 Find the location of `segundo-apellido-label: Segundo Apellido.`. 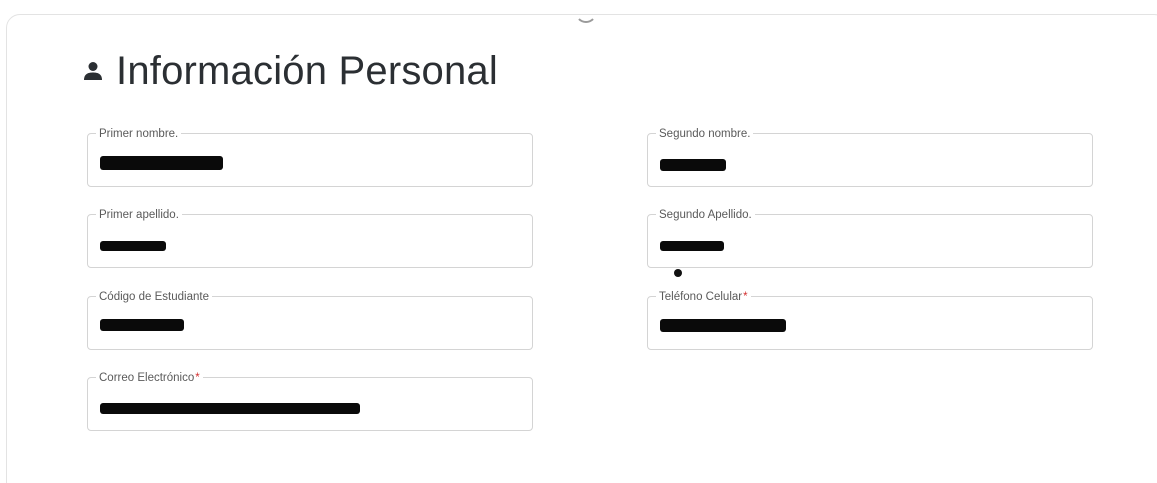

segundo-apellido-label: Segundo Apellido. is located at coordinates (705, 215).